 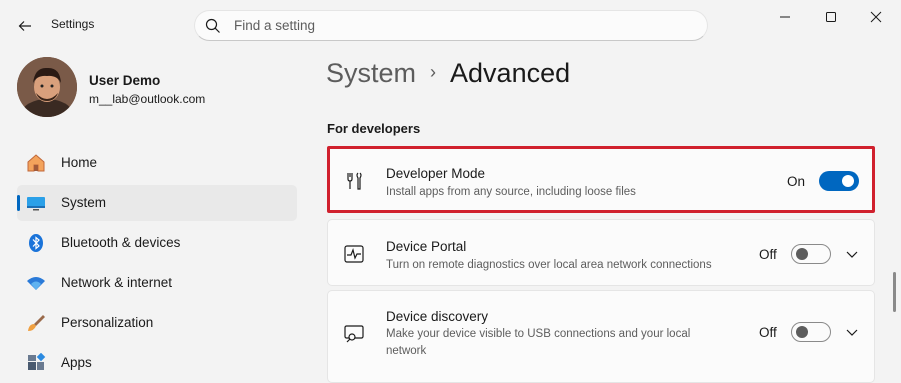 I want to click on user-name: User Demo, so click(x=125, y=80).